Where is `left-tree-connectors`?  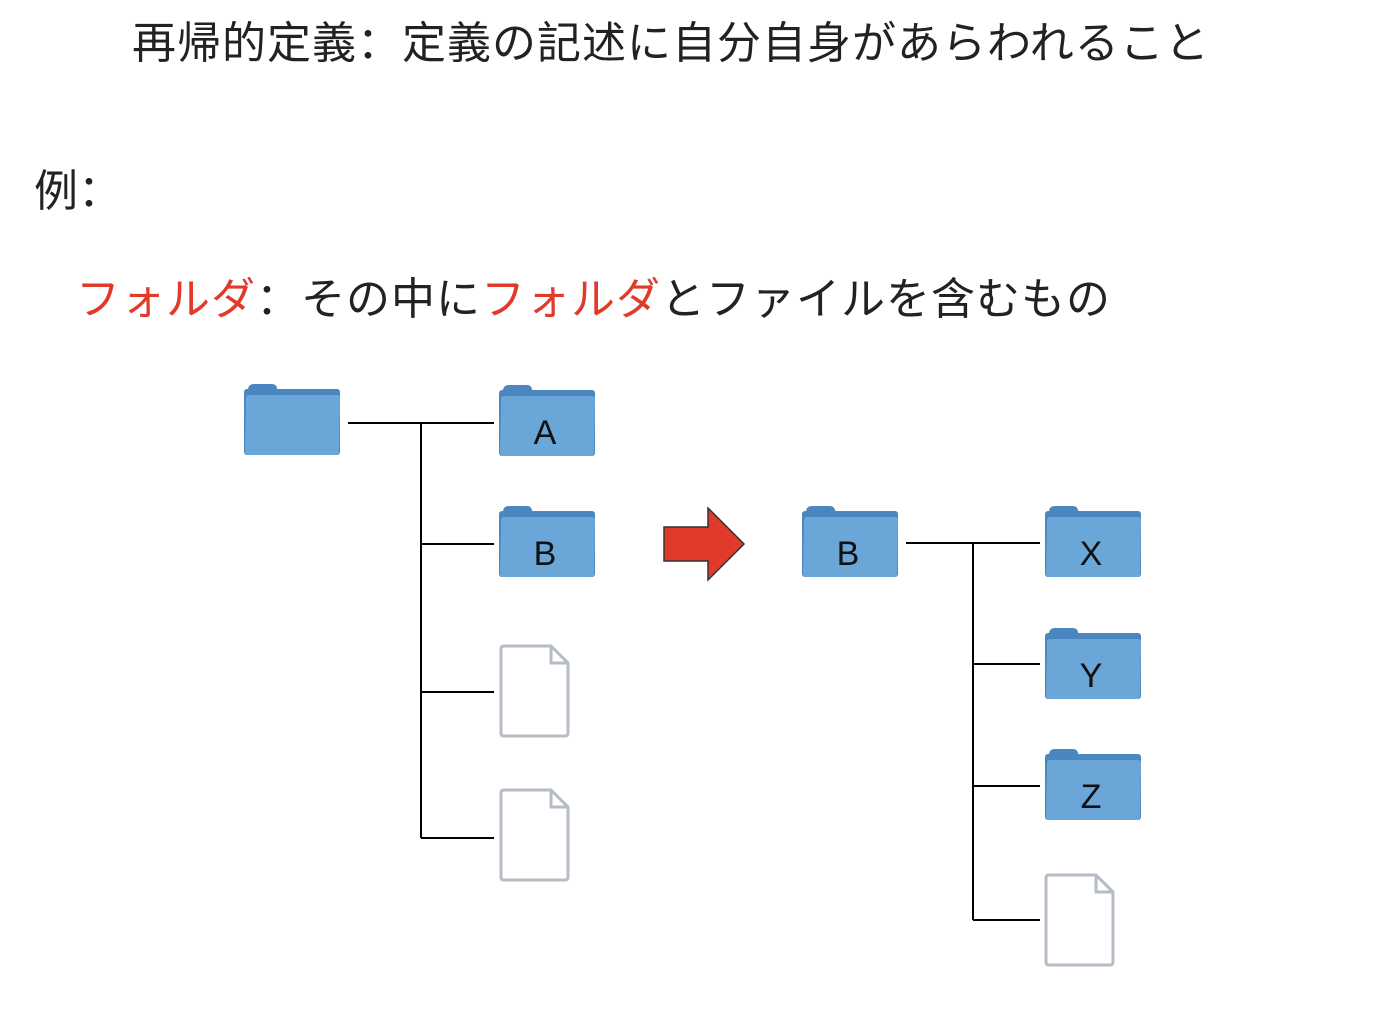
left-tree-connectors is located at coordinates (421, 630).